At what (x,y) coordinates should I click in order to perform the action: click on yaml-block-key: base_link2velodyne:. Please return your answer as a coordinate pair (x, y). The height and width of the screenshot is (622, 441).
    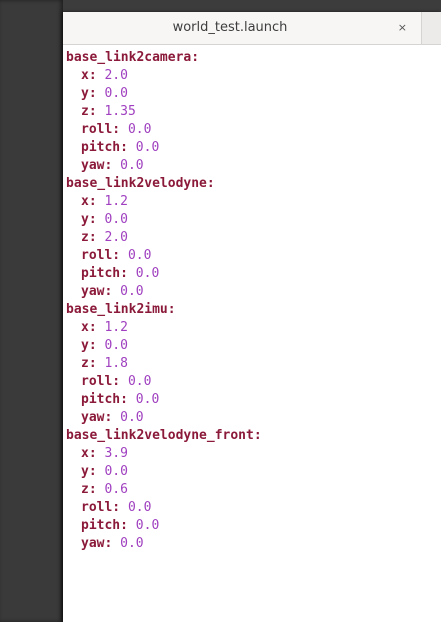
    Looking at the image, I should click on (164, 184).